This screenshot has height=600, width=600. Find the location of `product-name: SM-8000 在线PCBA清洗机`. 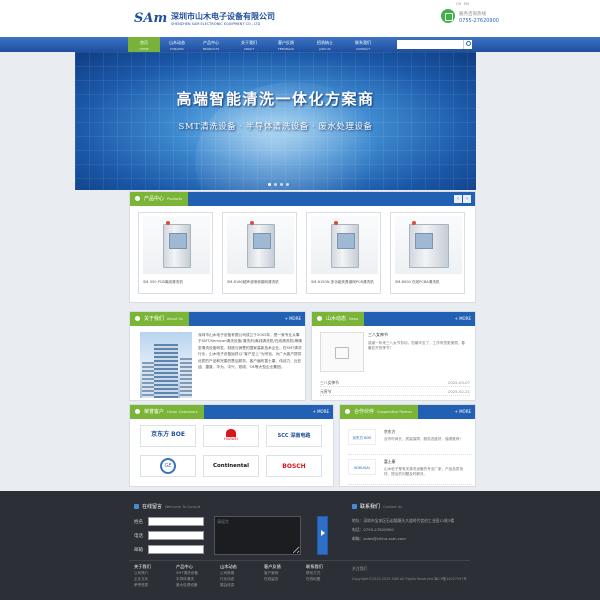

product-name: SM-8000 在线PCBA清洗机 is located at coordinates (417, 282).